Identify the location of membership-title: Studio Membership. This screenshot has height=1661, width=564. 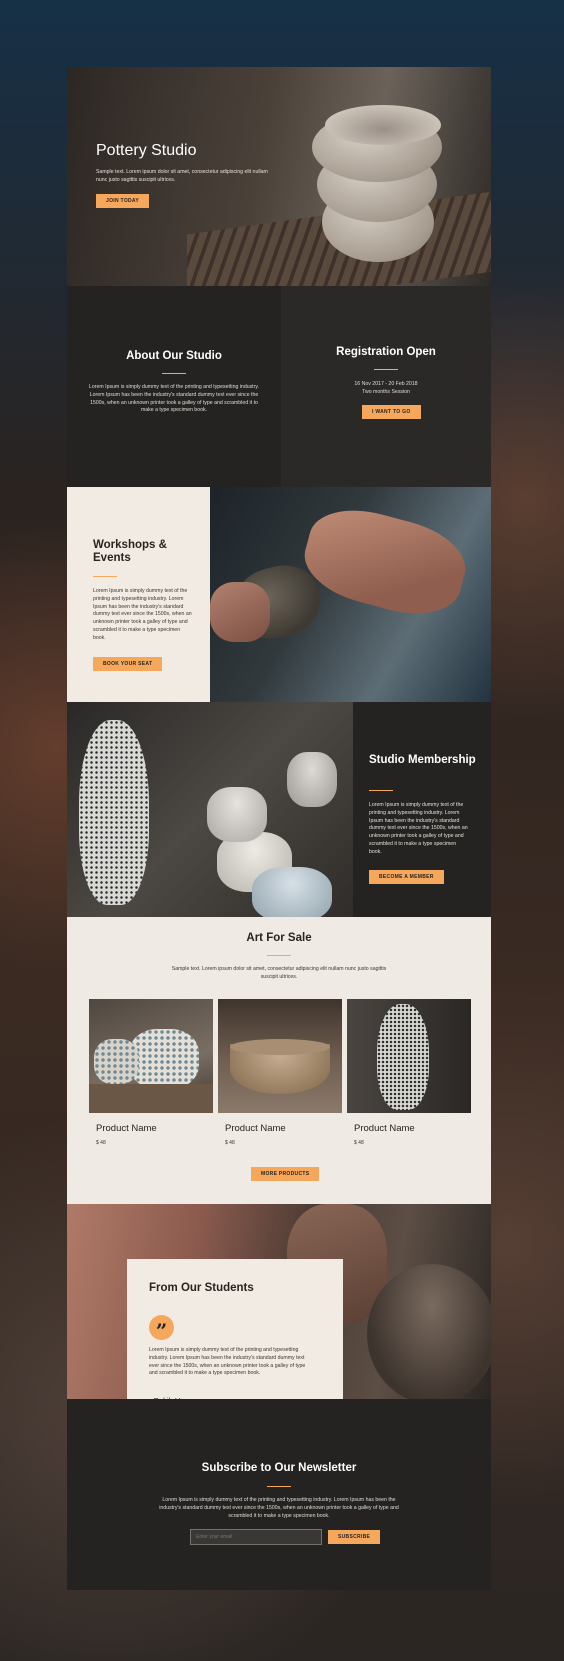
(422, 760).